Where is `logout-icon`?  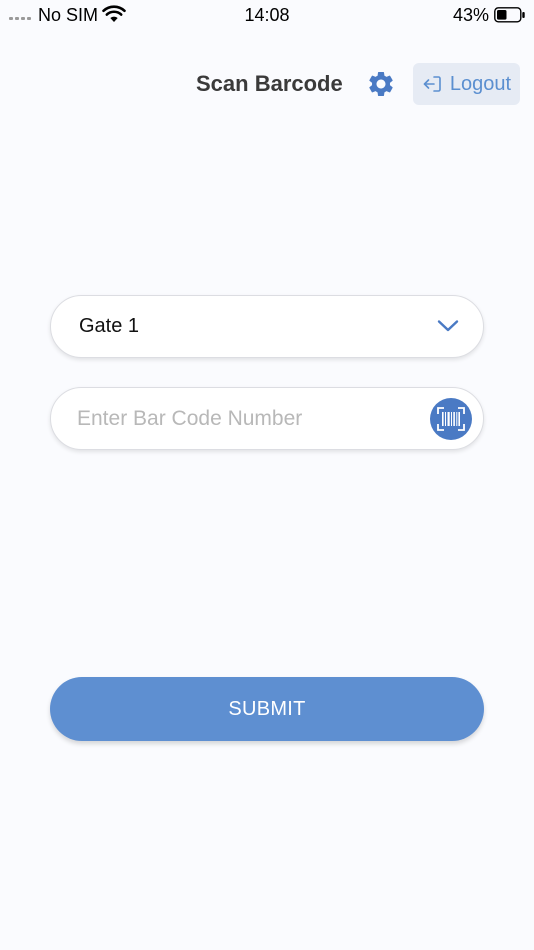
logout-icon is located at coordinates (432, 84).